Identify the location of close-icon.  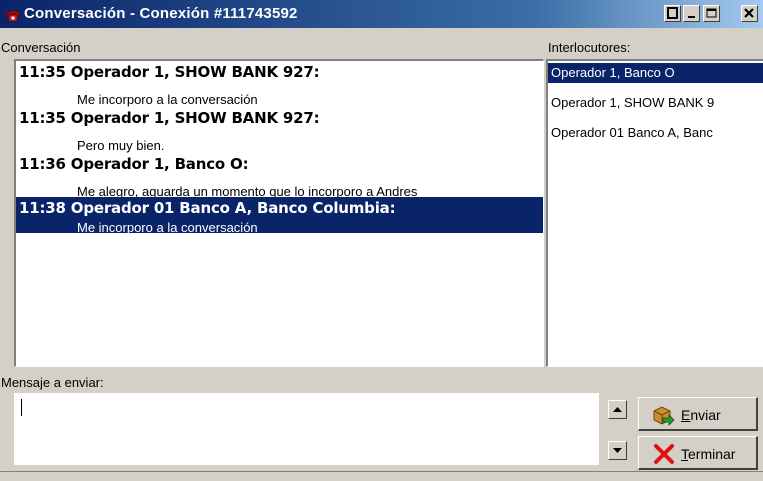
(749, 13).